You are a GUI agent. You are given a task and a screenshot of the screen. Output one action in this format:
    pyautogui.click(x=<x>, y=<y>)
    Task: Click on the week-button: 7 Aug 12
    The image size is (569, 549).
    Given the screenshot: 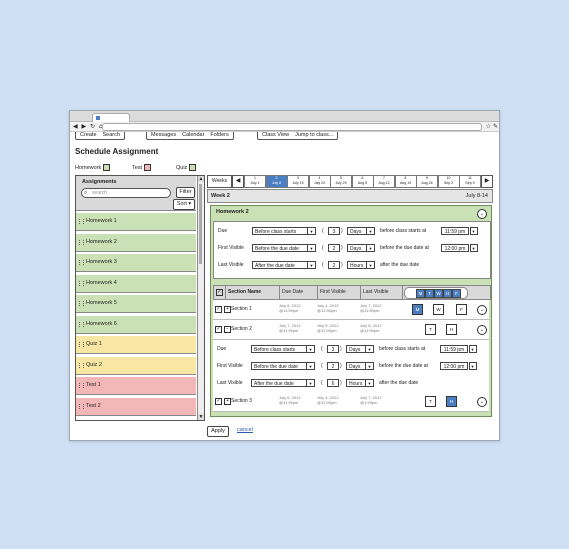 What is the action you would take?
    pyautogui.click(x=384, y=181)
    